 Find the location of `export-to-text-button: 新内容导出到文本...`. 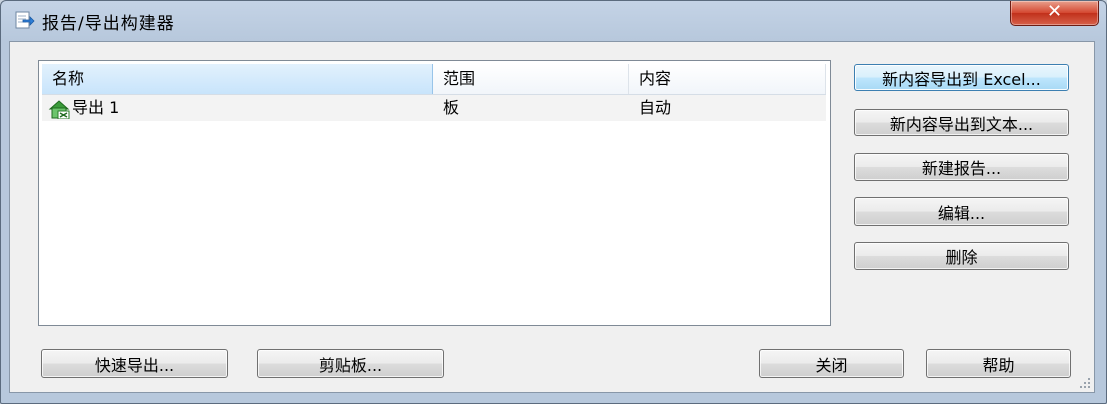

export-to-text-button: 新内容导出到文本... is located at coordinates (961, 122).